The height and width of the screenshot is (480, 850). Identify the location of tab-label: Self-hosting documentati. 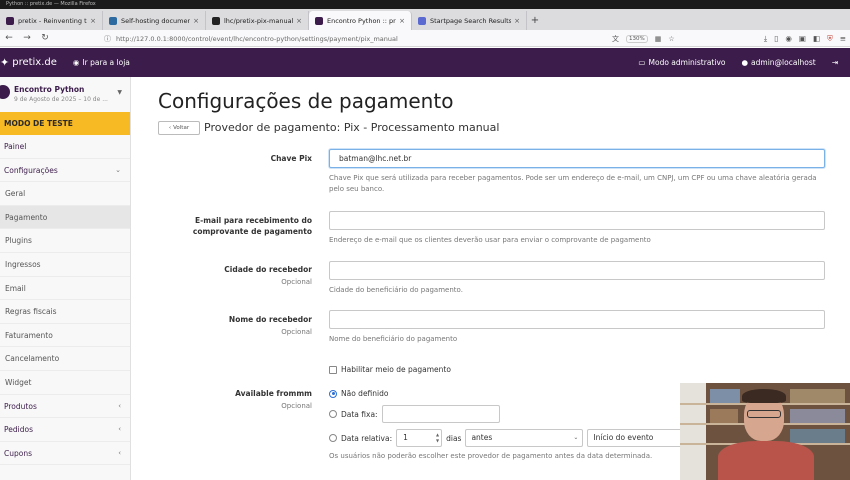
(155, 20).